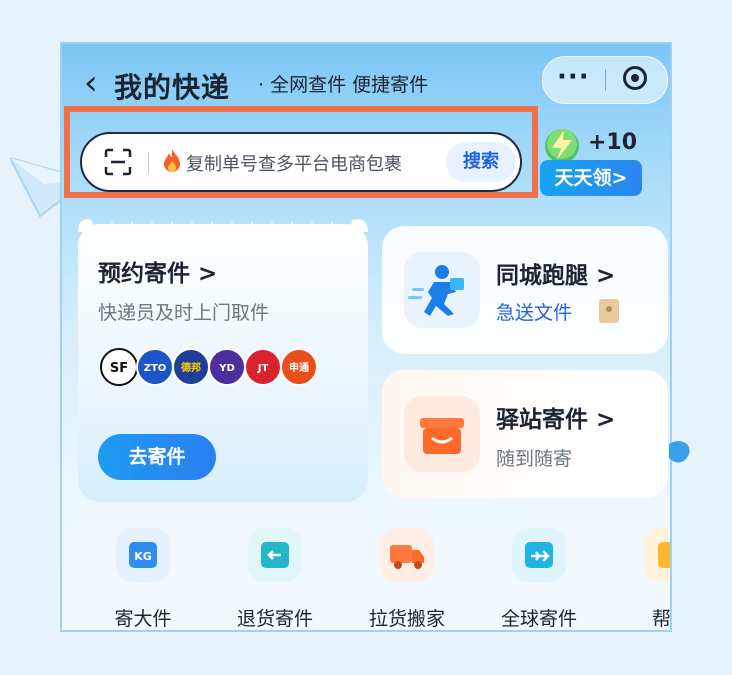 This screenshot has height=675, width=732. I want to click on city-errand-subtitle: 急送文件, so click(534, 313).